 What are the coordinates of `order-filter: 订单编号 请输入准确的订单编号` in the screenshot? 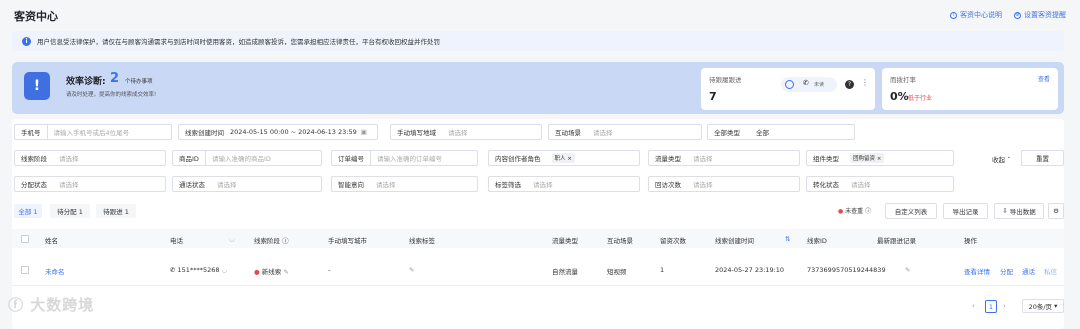 It's located at (404, 158).